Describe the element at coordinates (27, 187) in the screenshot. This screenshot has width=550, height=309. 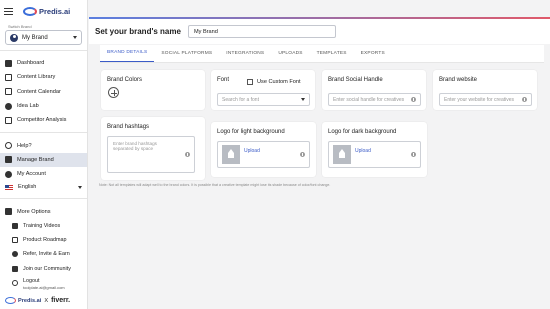
I see `language-value: English` at that location.